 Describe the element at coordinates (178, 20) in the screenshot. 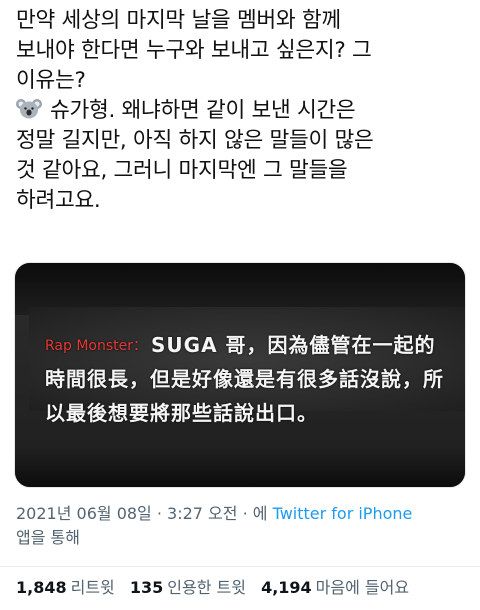

I see `tweet-line: 만약 세상의 마지막 날을 멤버와 함께` at that location.